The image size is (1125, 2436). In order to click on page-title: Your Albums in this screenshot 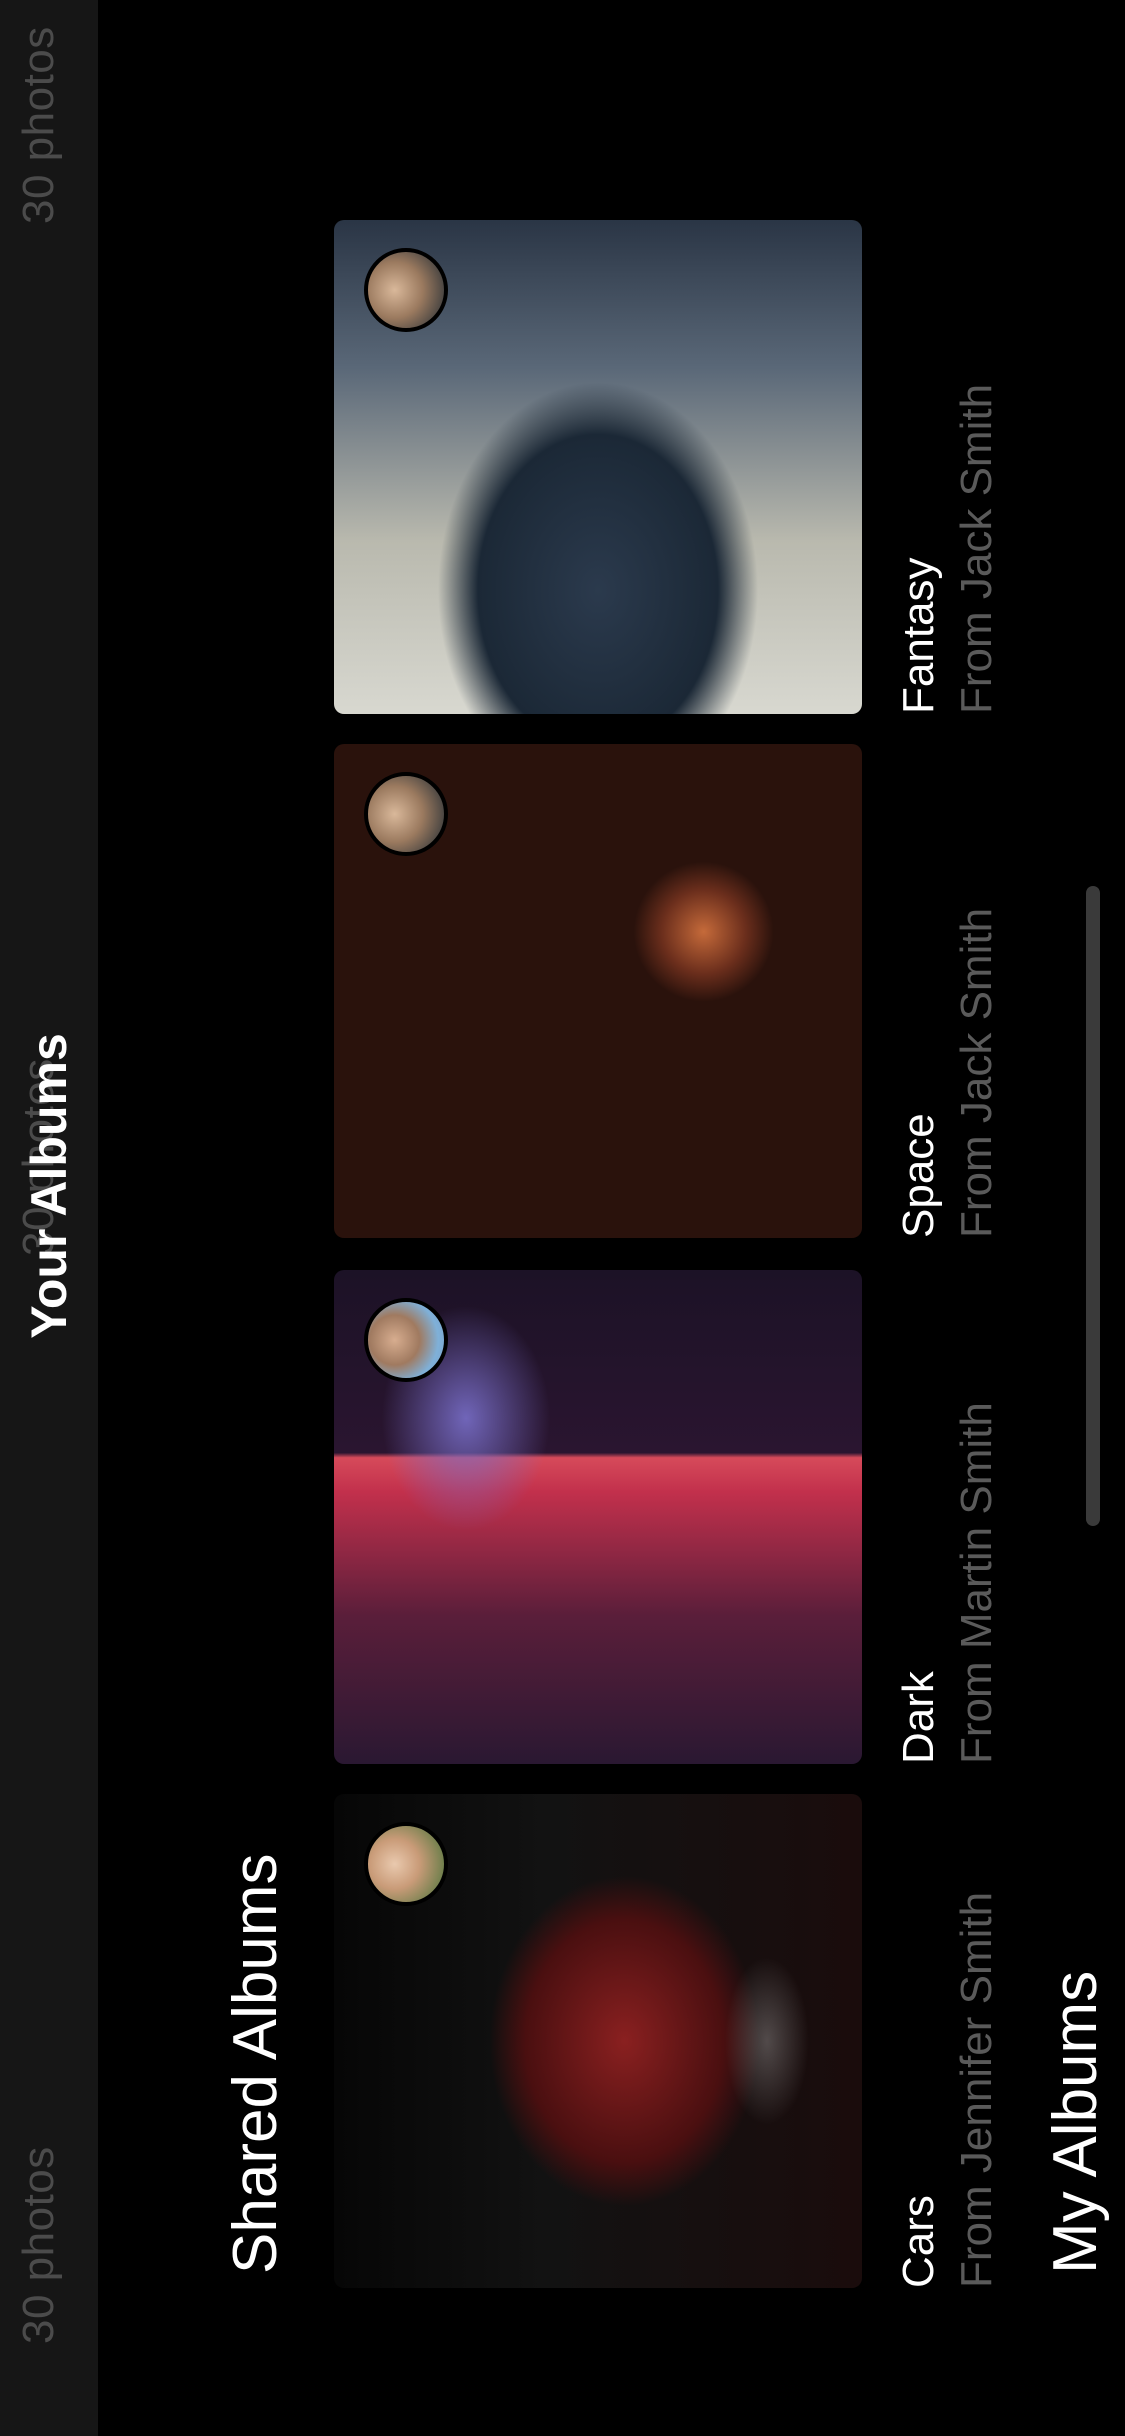, I will do `click(49, 1186)`.